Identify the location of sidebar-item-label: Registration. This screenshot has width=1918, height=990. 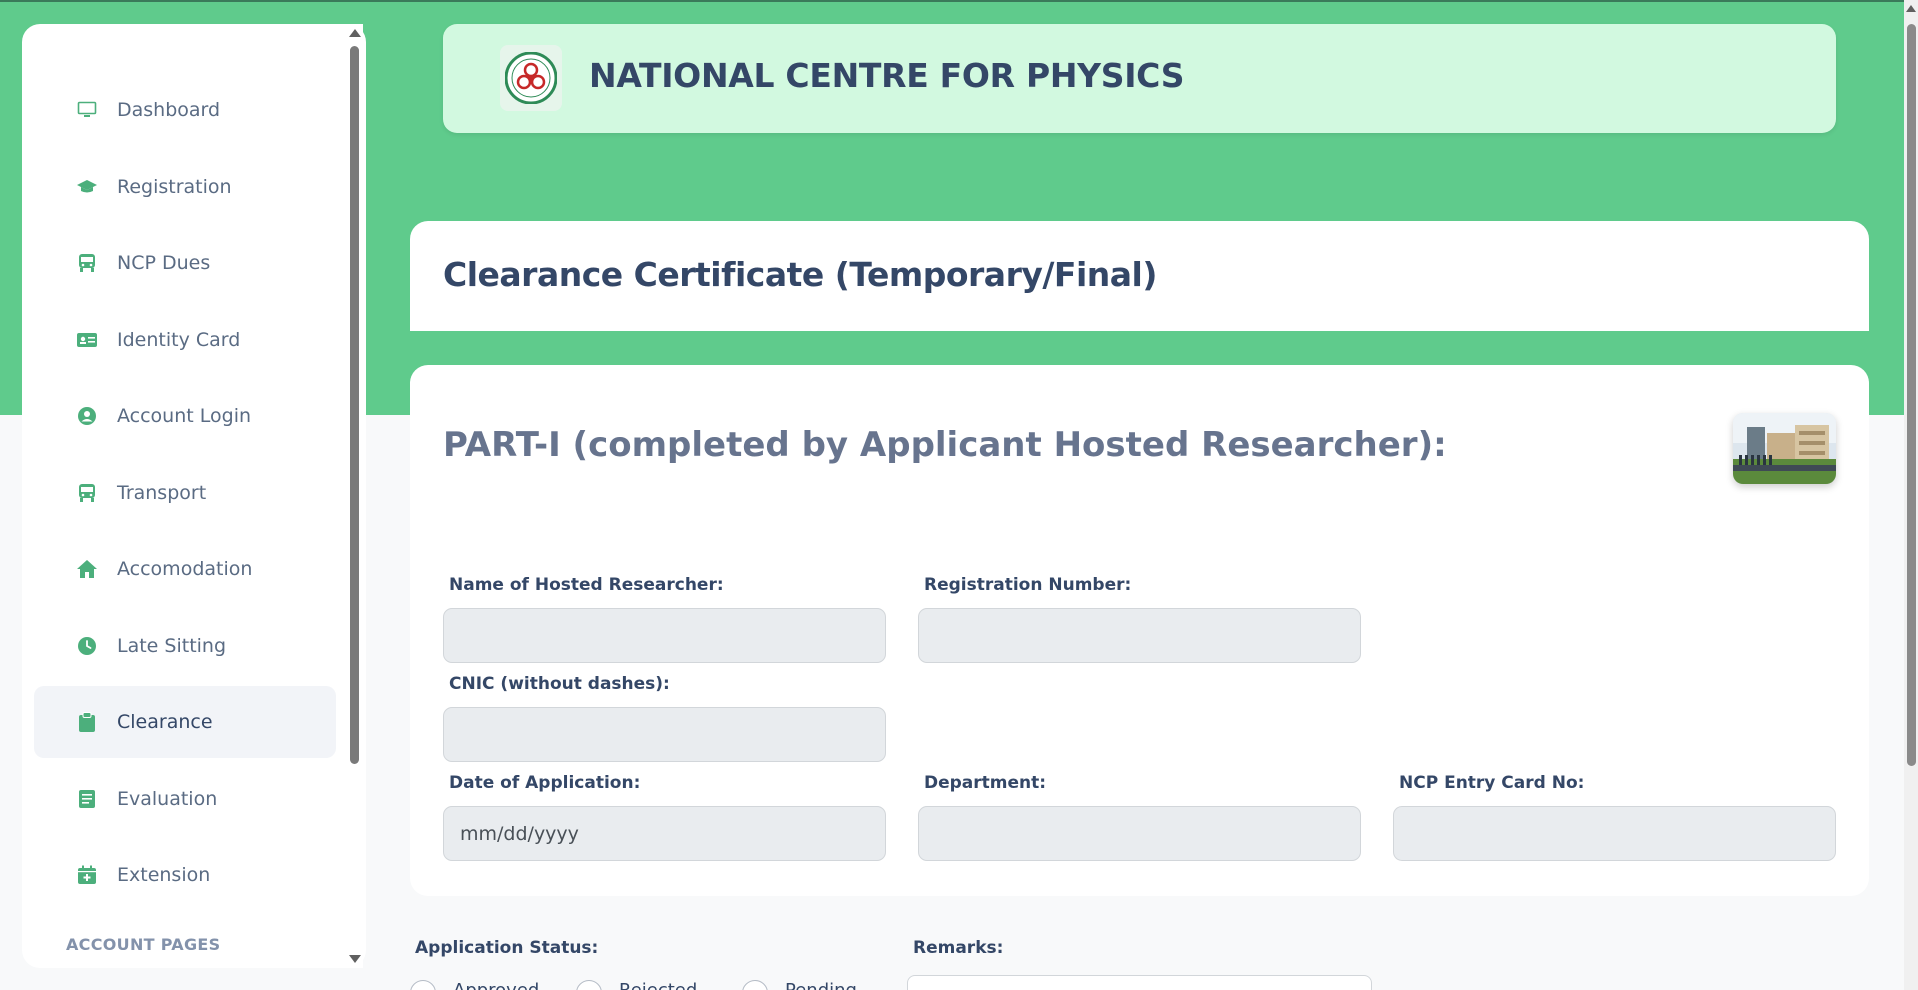
(174, 187).